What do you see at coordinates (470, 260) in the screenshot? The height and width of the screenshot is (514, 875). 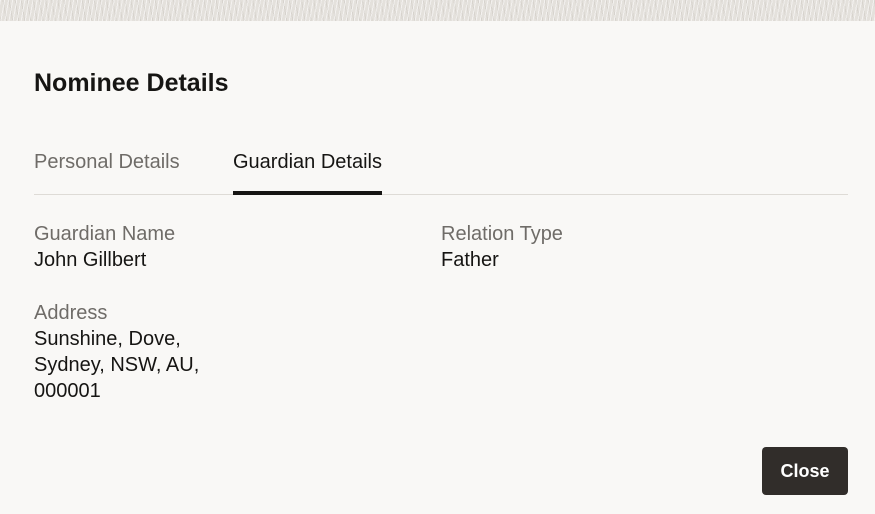 I see `relation-type-value: Father` at bounding box center [470, 260].